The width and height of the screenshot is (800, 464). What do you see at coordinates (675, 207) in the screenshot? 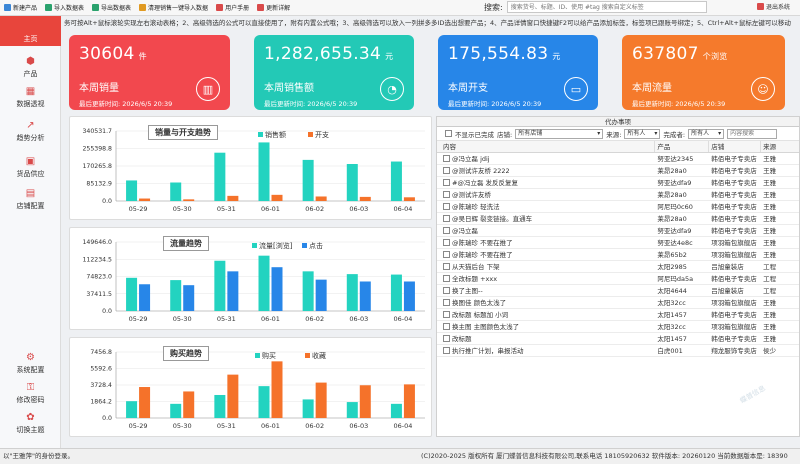
I see `row-product: 阿尼玛0c60` at bounding box center [675, 207].